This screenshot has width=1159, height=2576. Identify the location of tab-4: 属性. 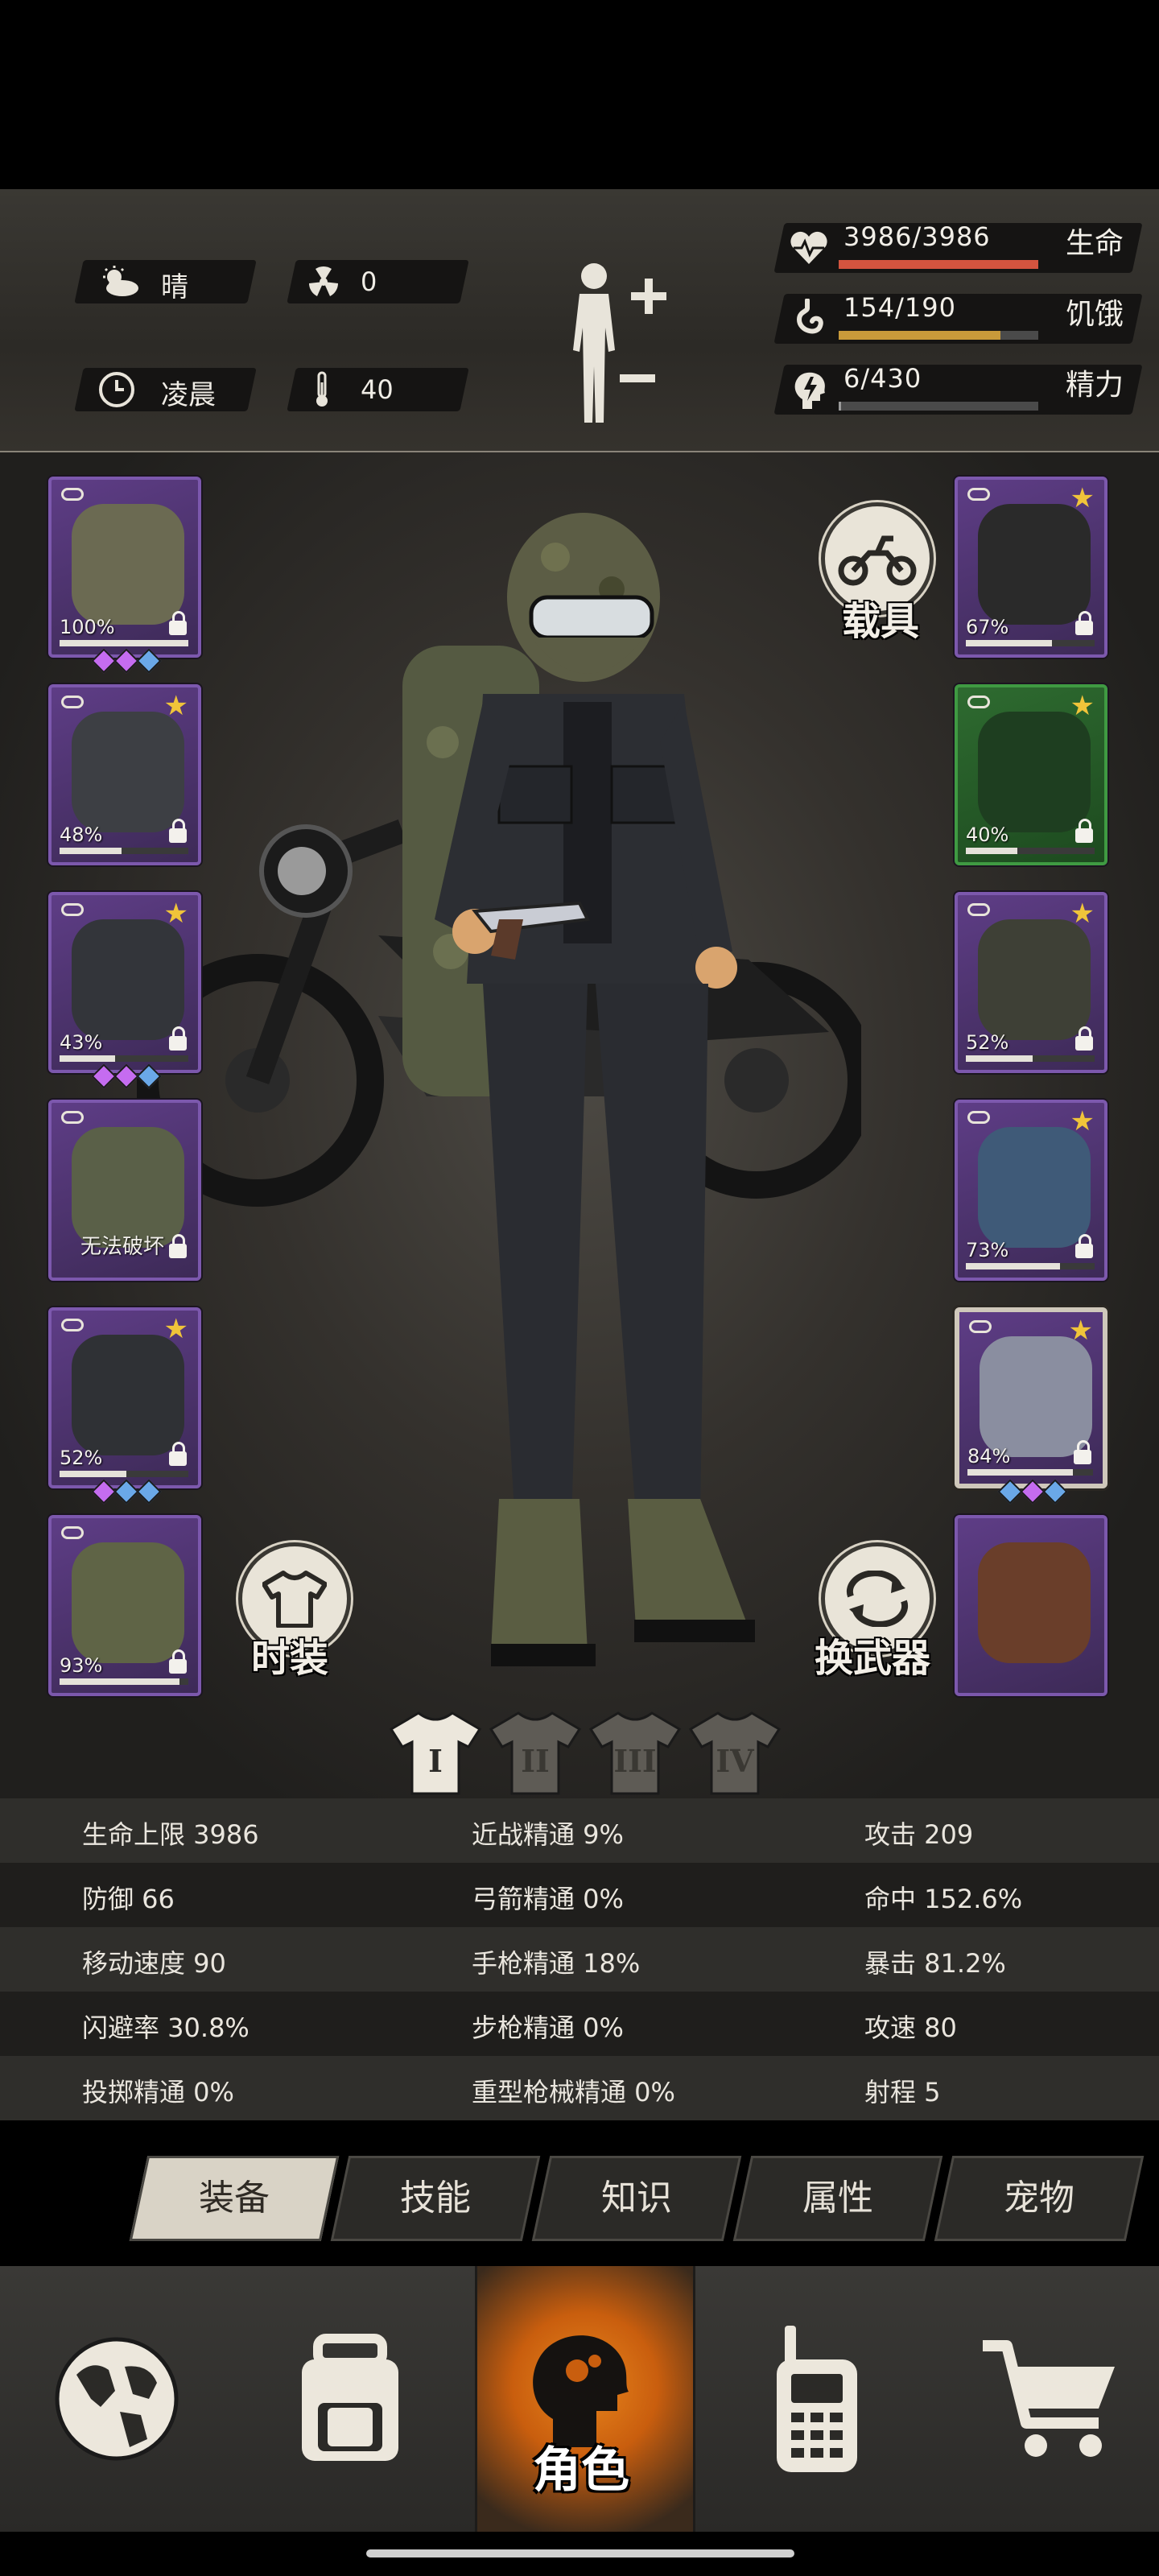
(838, 2198).